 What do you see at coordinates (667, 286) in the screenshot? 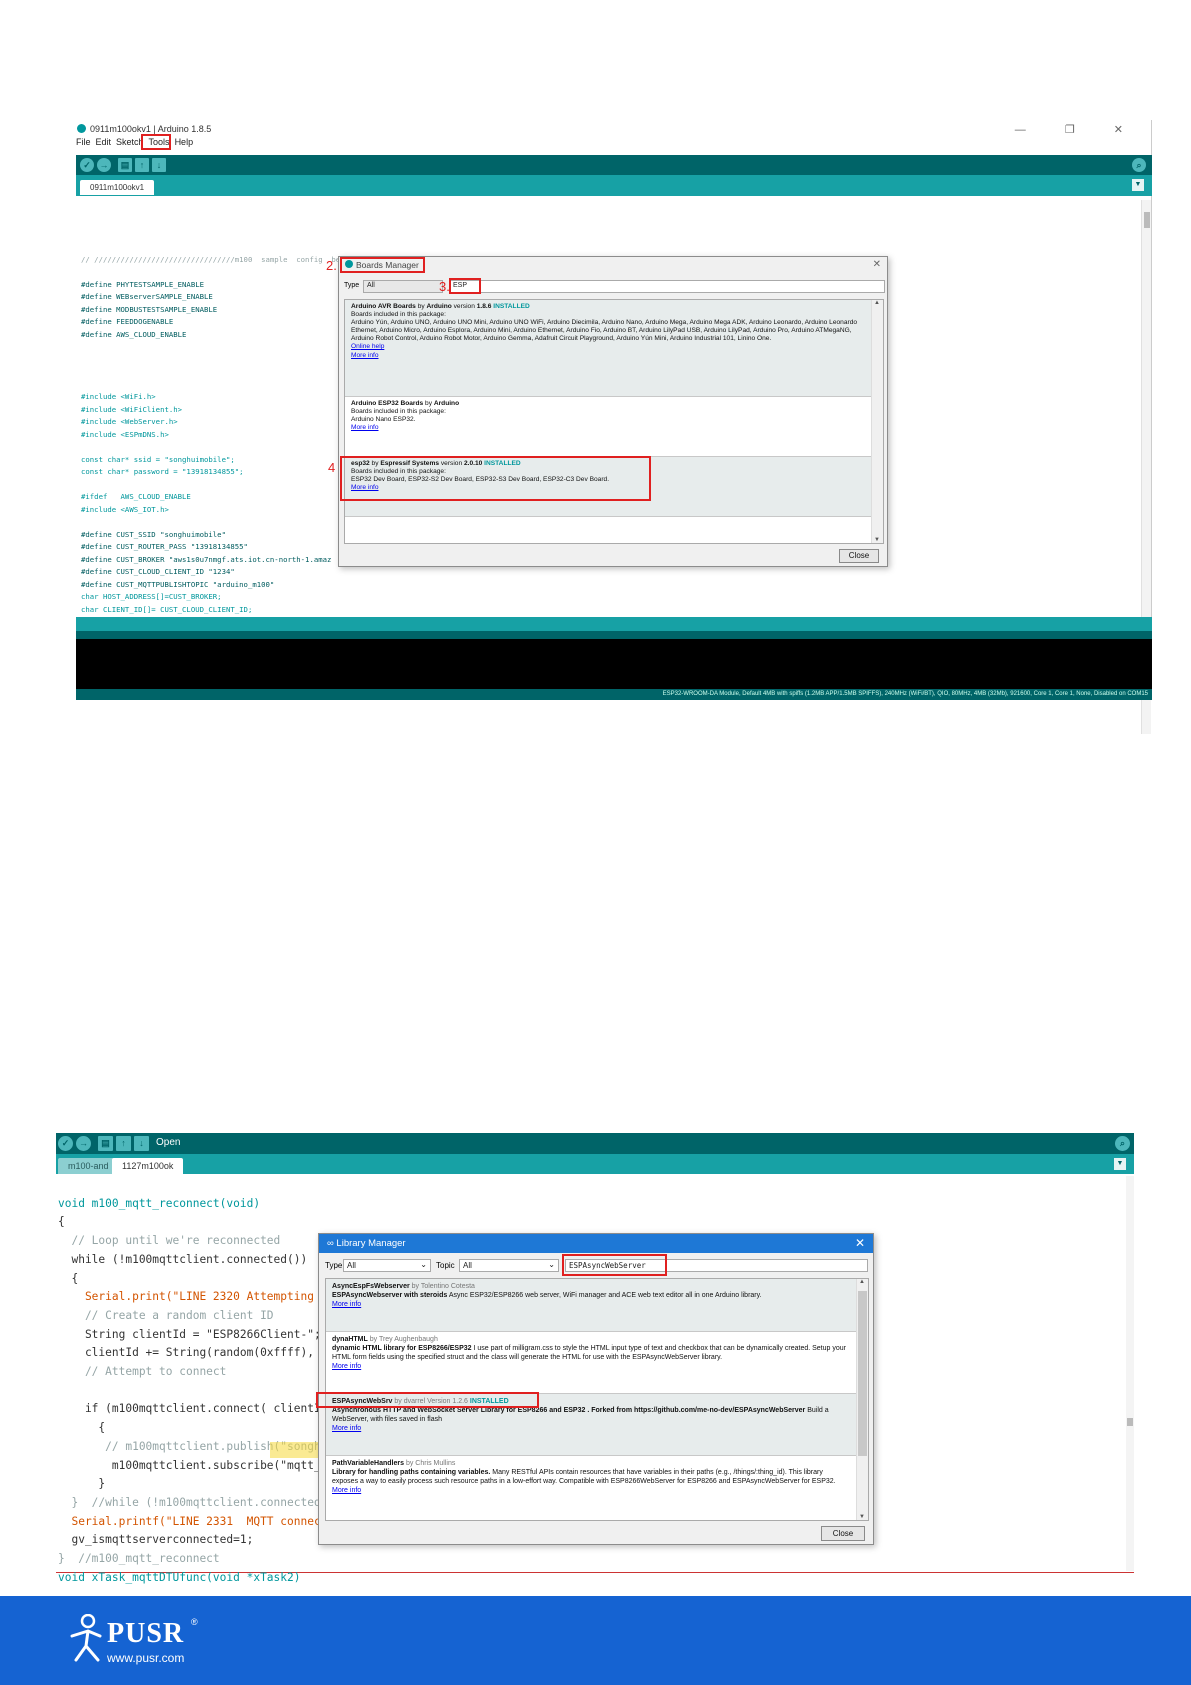
I see `search-input: ESP` at bounding box center [667, 286].